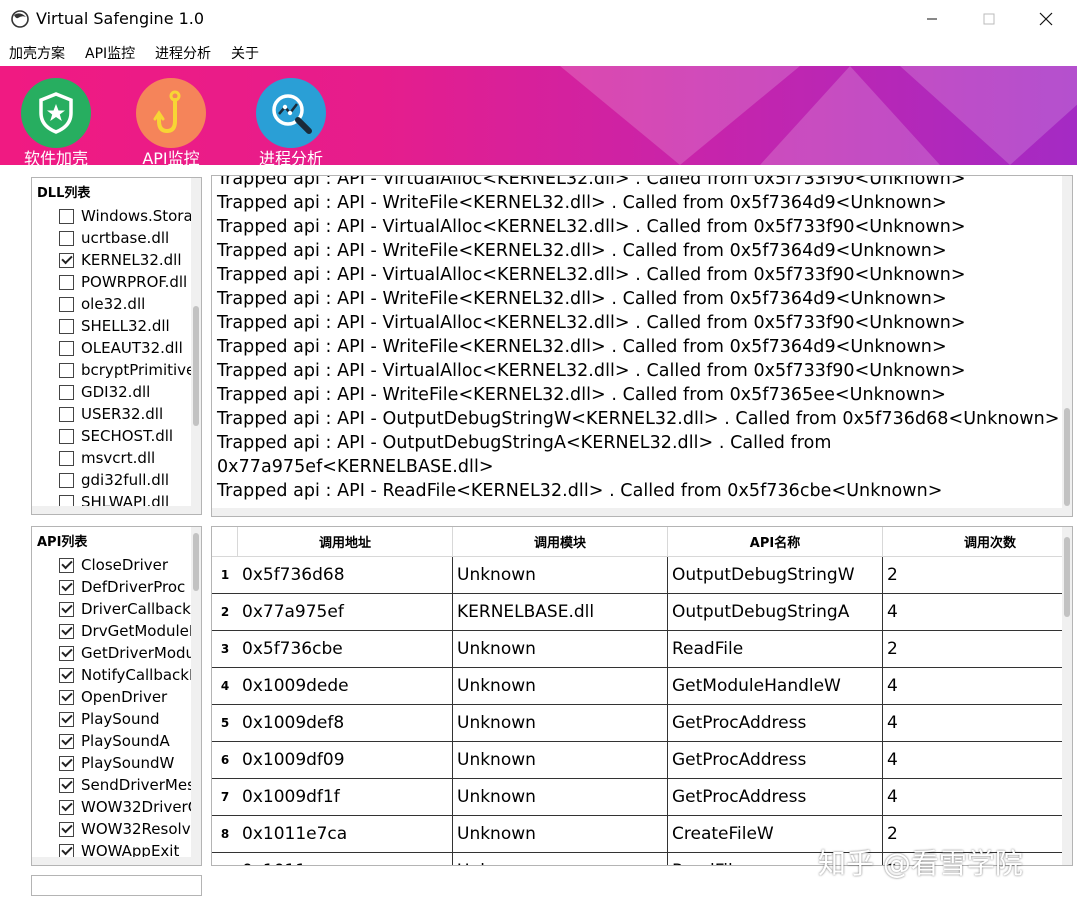 The height and width of the screenshot is (905, 1077). Describe the element at coordinates (127, 370) in the screenshot. I see `dll-item: bcryptPrimitive` at that location.